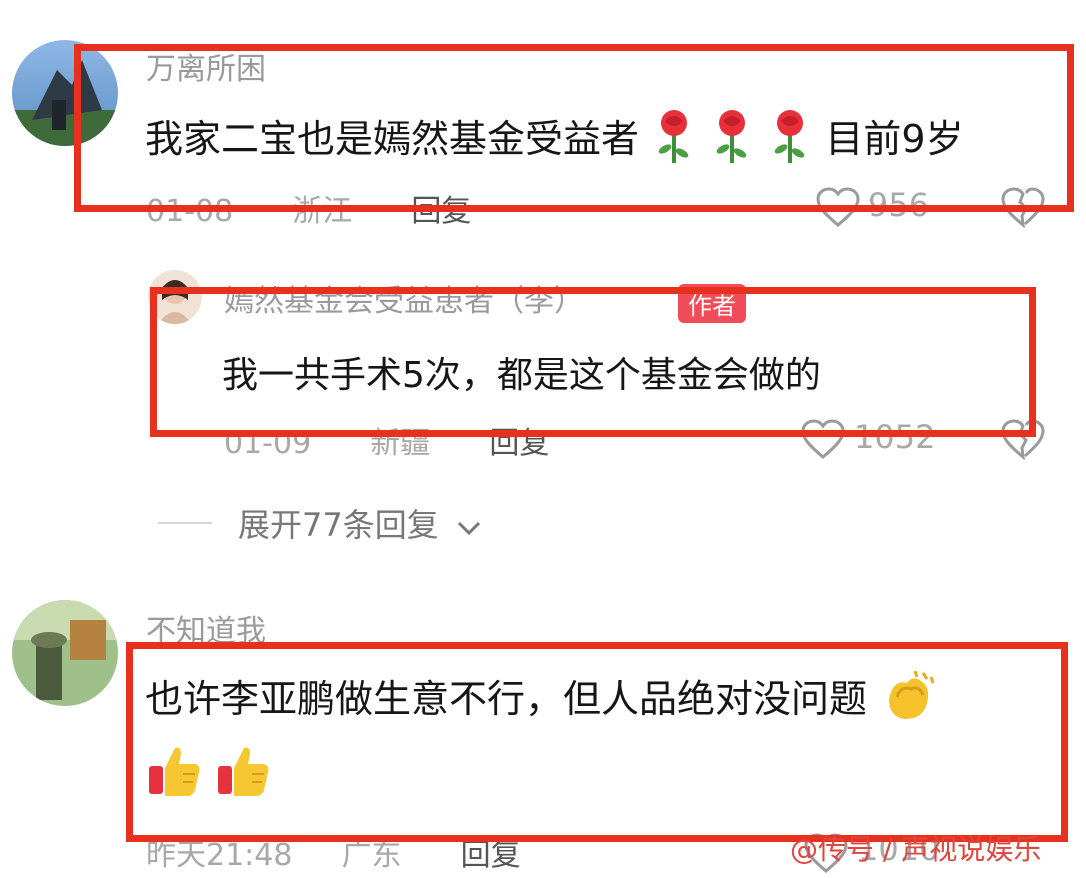  What do you see at coordinates (491, 855) in the screenshot?
I see `reply-button: 回复` at bounding box center [491, 855].